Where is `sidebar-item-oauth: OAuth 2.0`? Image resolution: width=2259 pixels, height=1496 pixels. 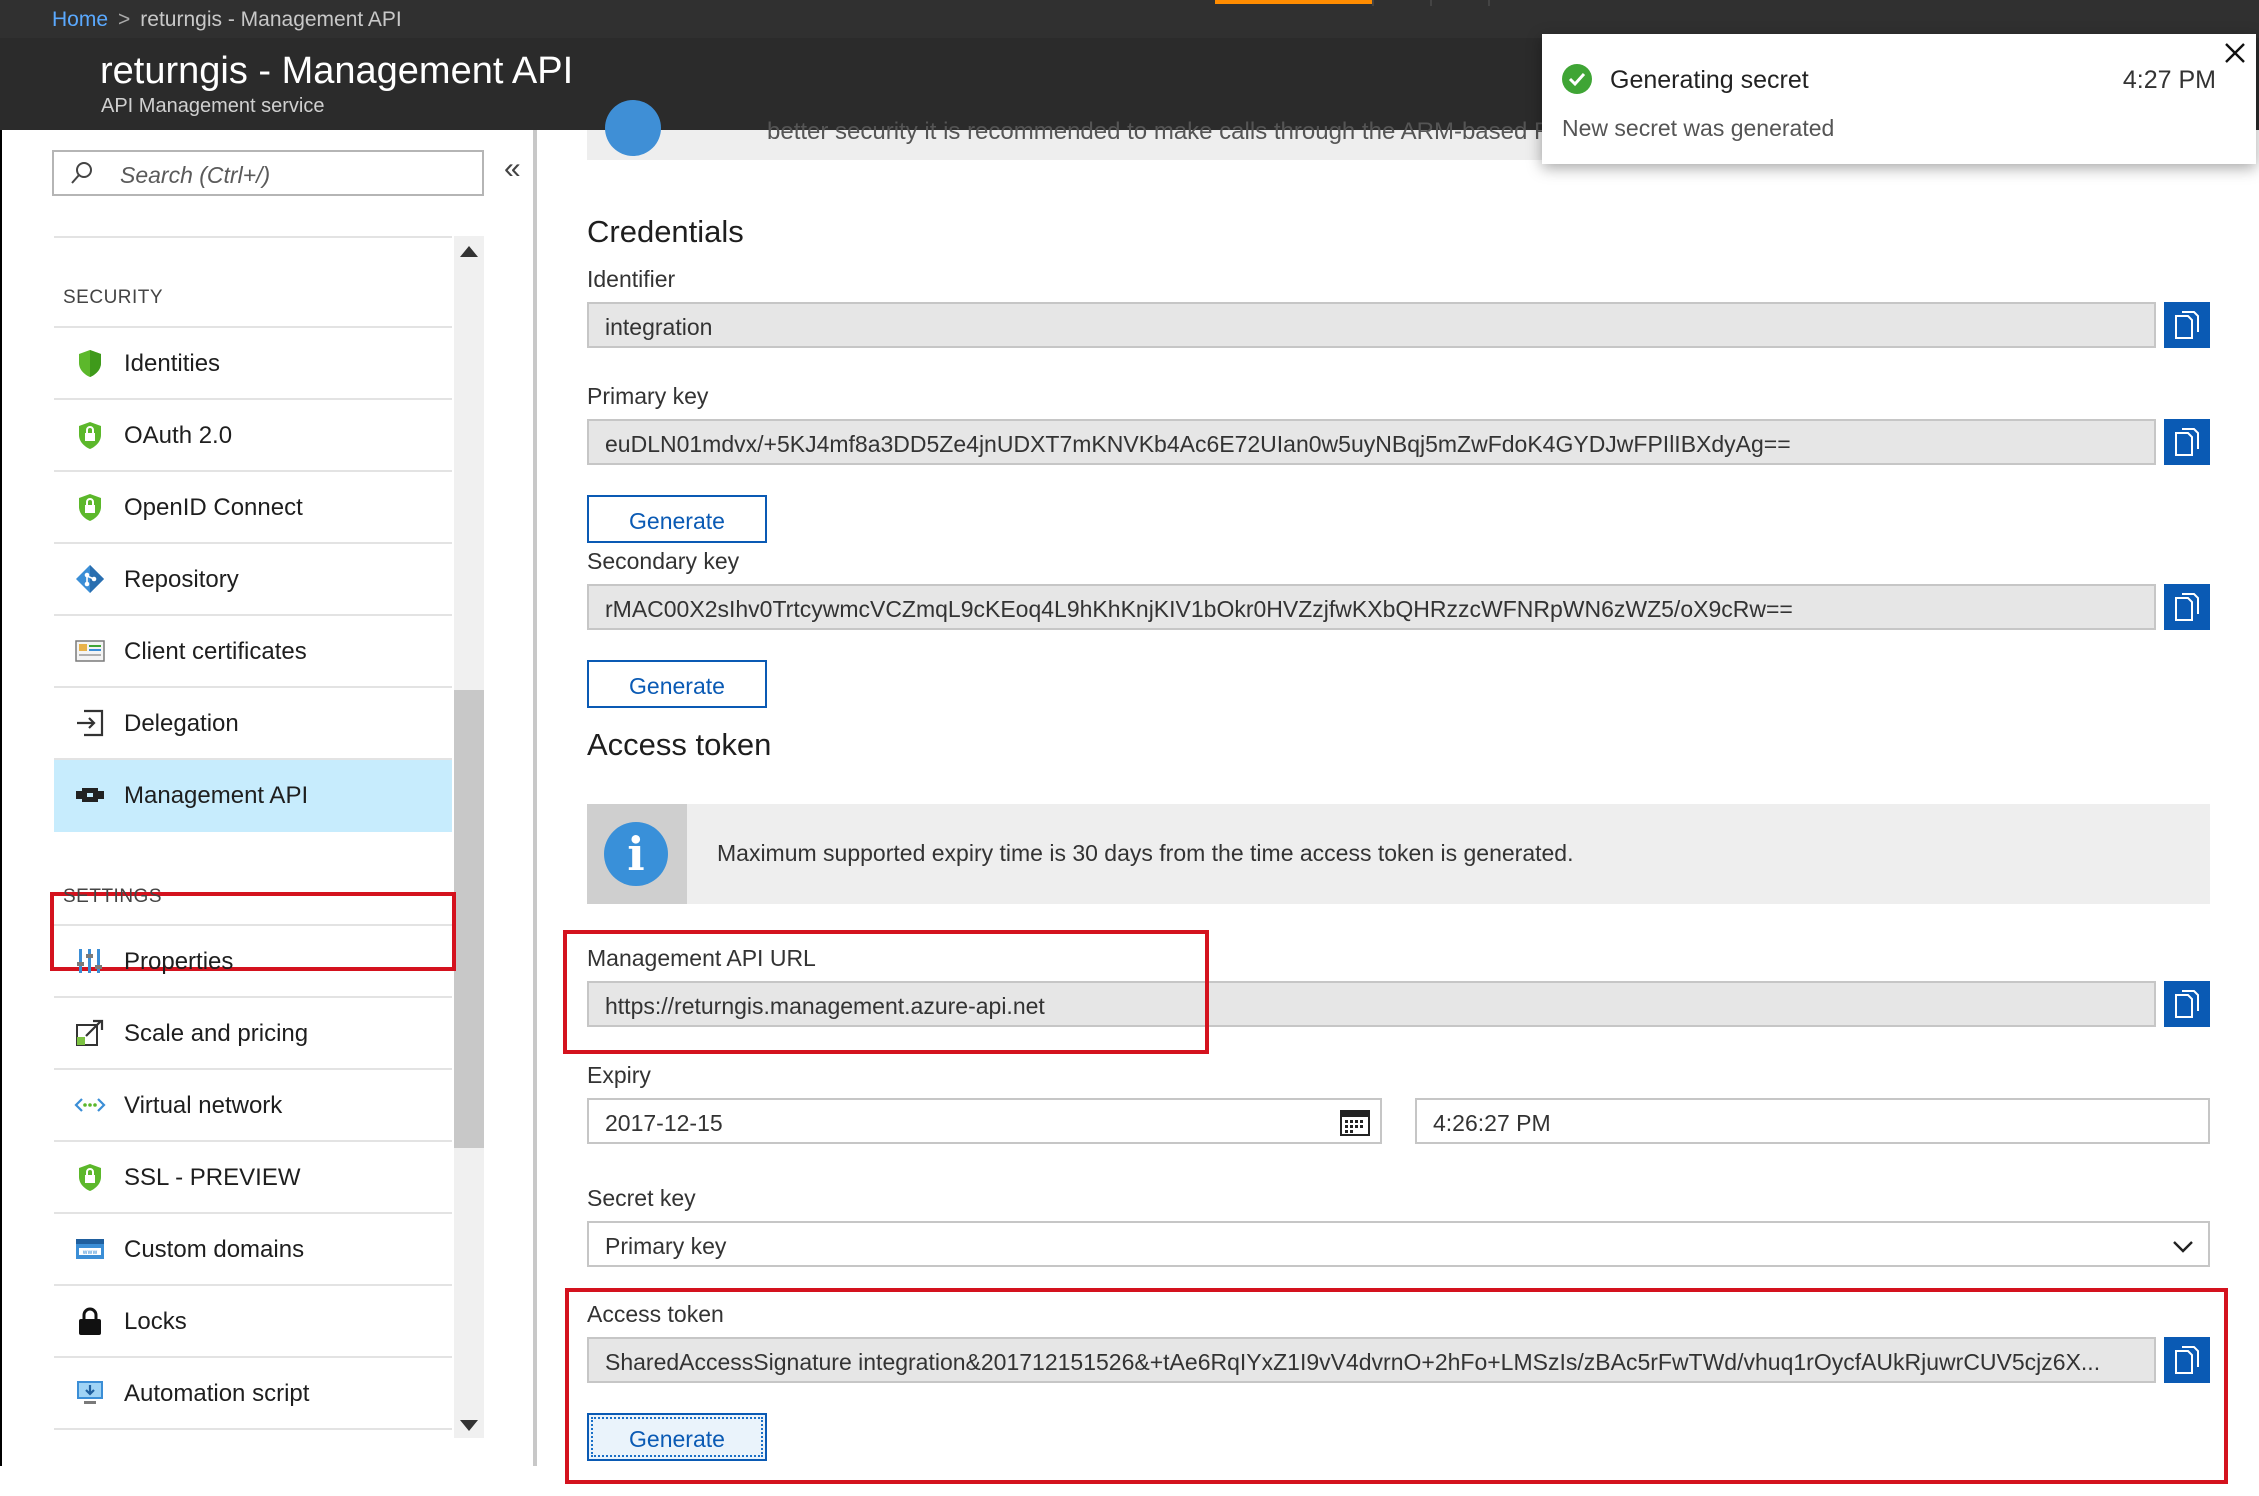
sidebar-item-oauth: OAuth 2.0 is located at coordinates (253, 436).